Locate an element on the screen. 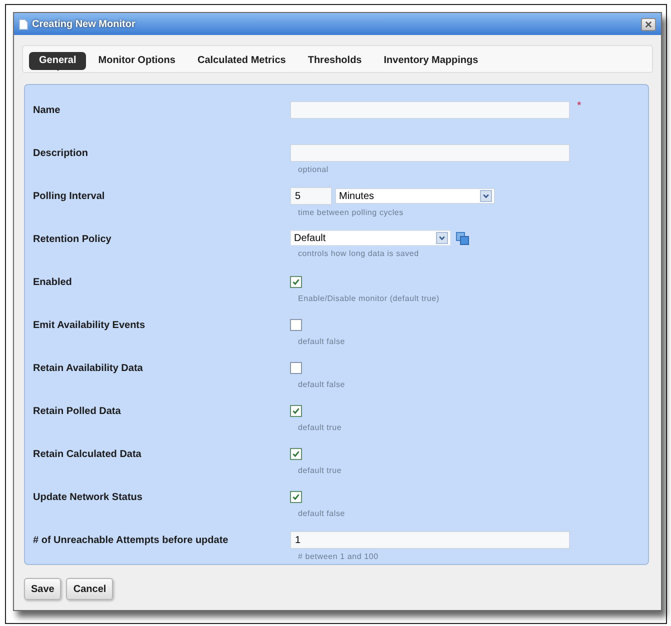 This screenshot has height=626, width=671. field-label: Retain Availability Data is located at coordinates (88, 369).